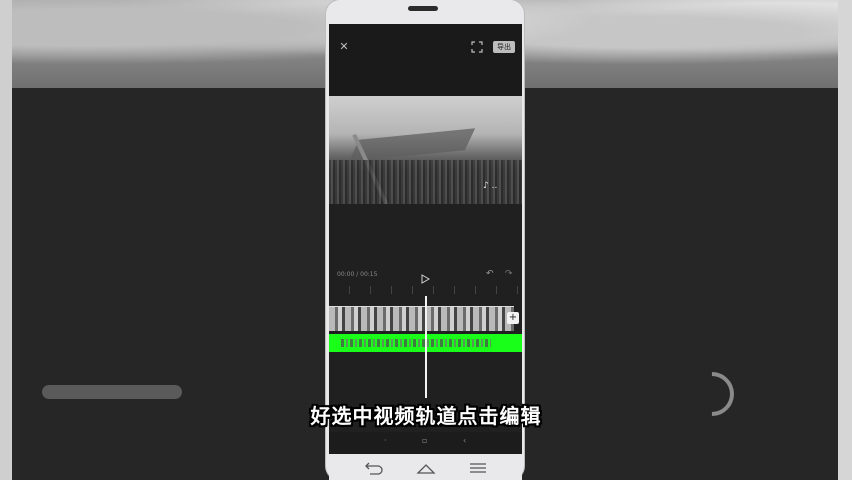 Image resolution: width=852 pixels, height=480 pixels. I want to click on phone-speaker, so click(423, 8).